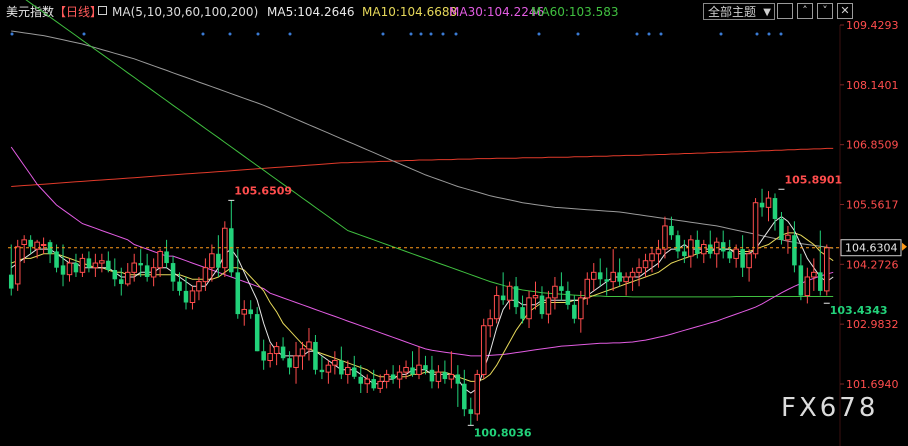 The width and height of the screenshot is (908, 446). I want to click on y-tick-label: 108.1401, so click(872, 85).